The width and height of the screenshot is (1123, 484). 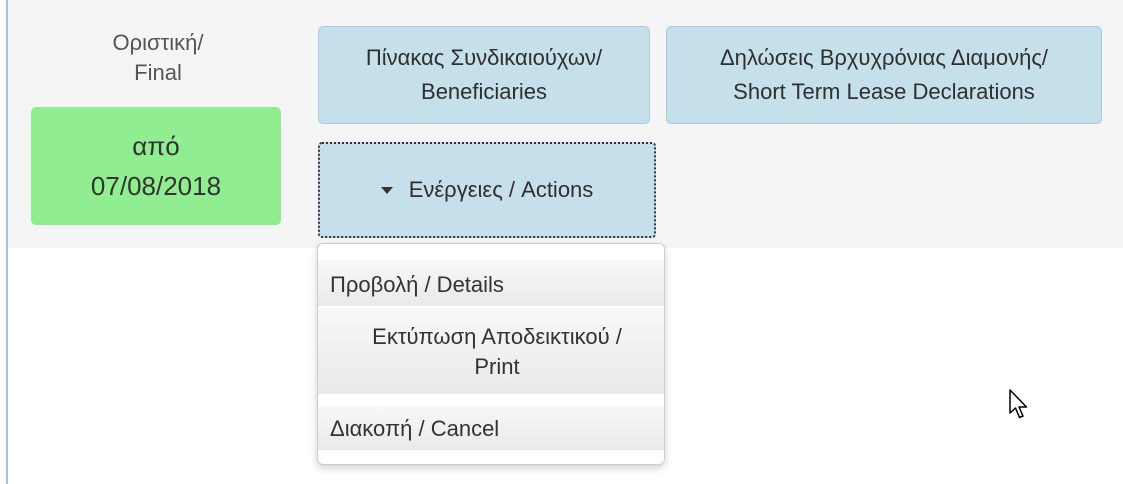 I want to click on menu-item-details-label: Προβολή / Details, so click(x=417, y=284).